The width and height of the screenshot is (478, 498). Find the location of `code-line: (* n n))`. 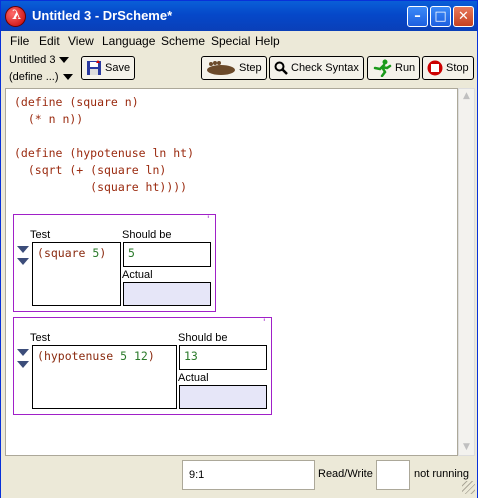

code-line: (* n n)) is located at coordinates (49, 119).